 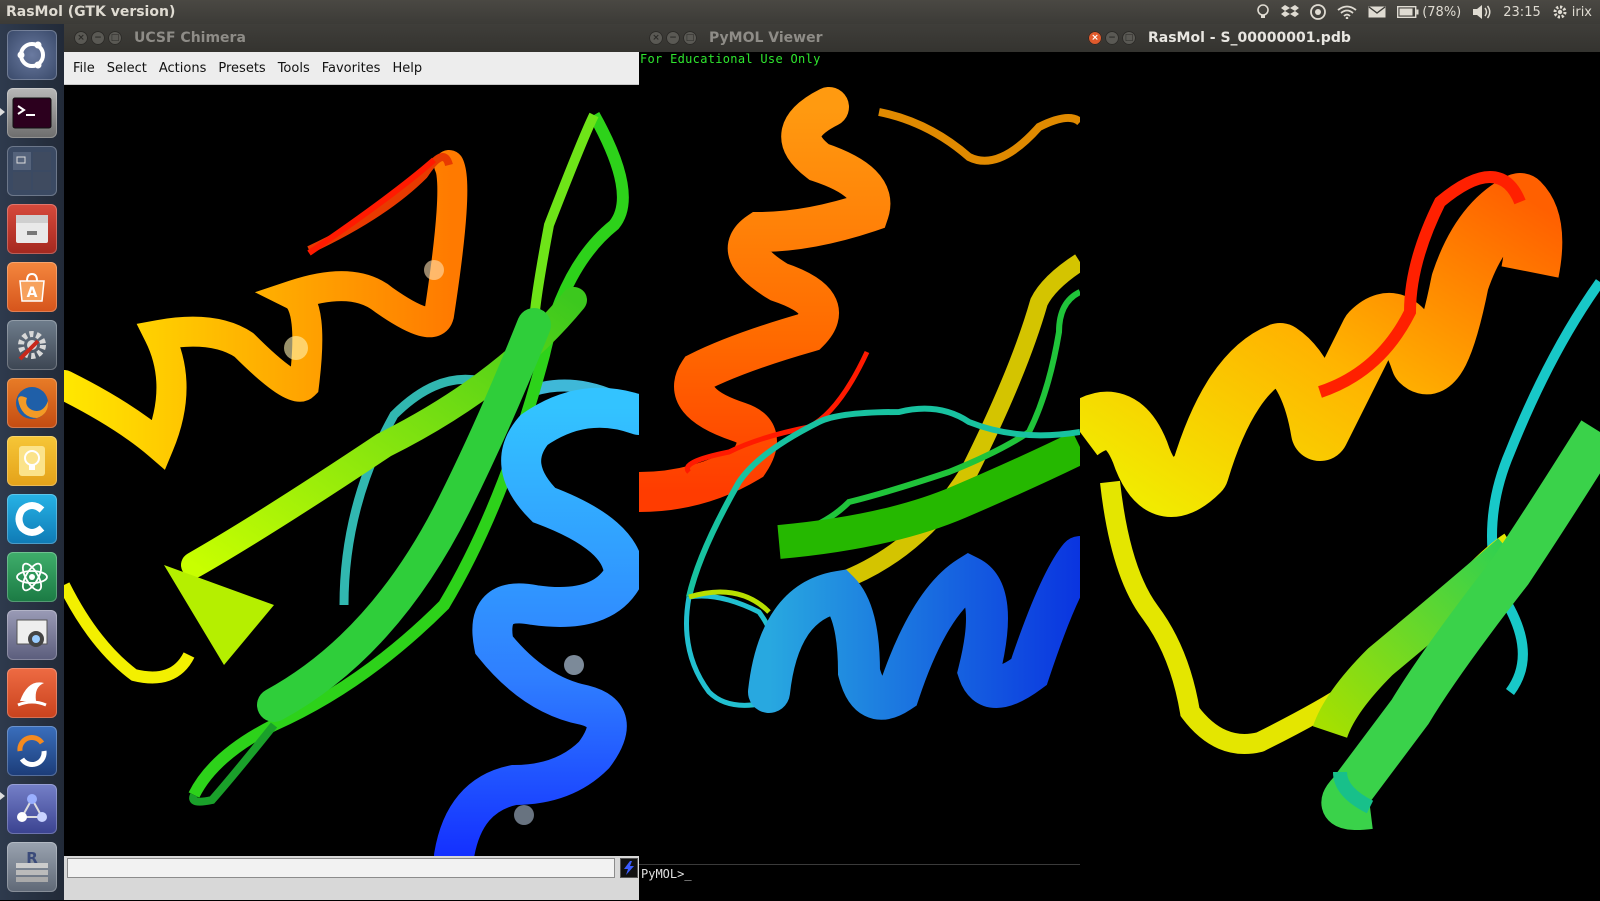 What do you see at coordinates (32, 345) in the screenshot?
I see `system-settings-icon` at bounding box center [32, 345].